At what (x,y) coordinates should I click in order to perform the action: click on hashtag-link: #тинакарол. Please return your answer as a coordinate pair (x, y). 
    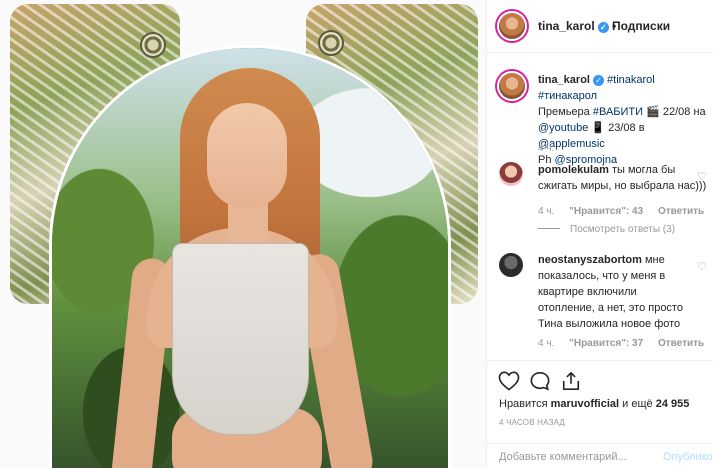
    Looking at the image, I should click on (567, 96).